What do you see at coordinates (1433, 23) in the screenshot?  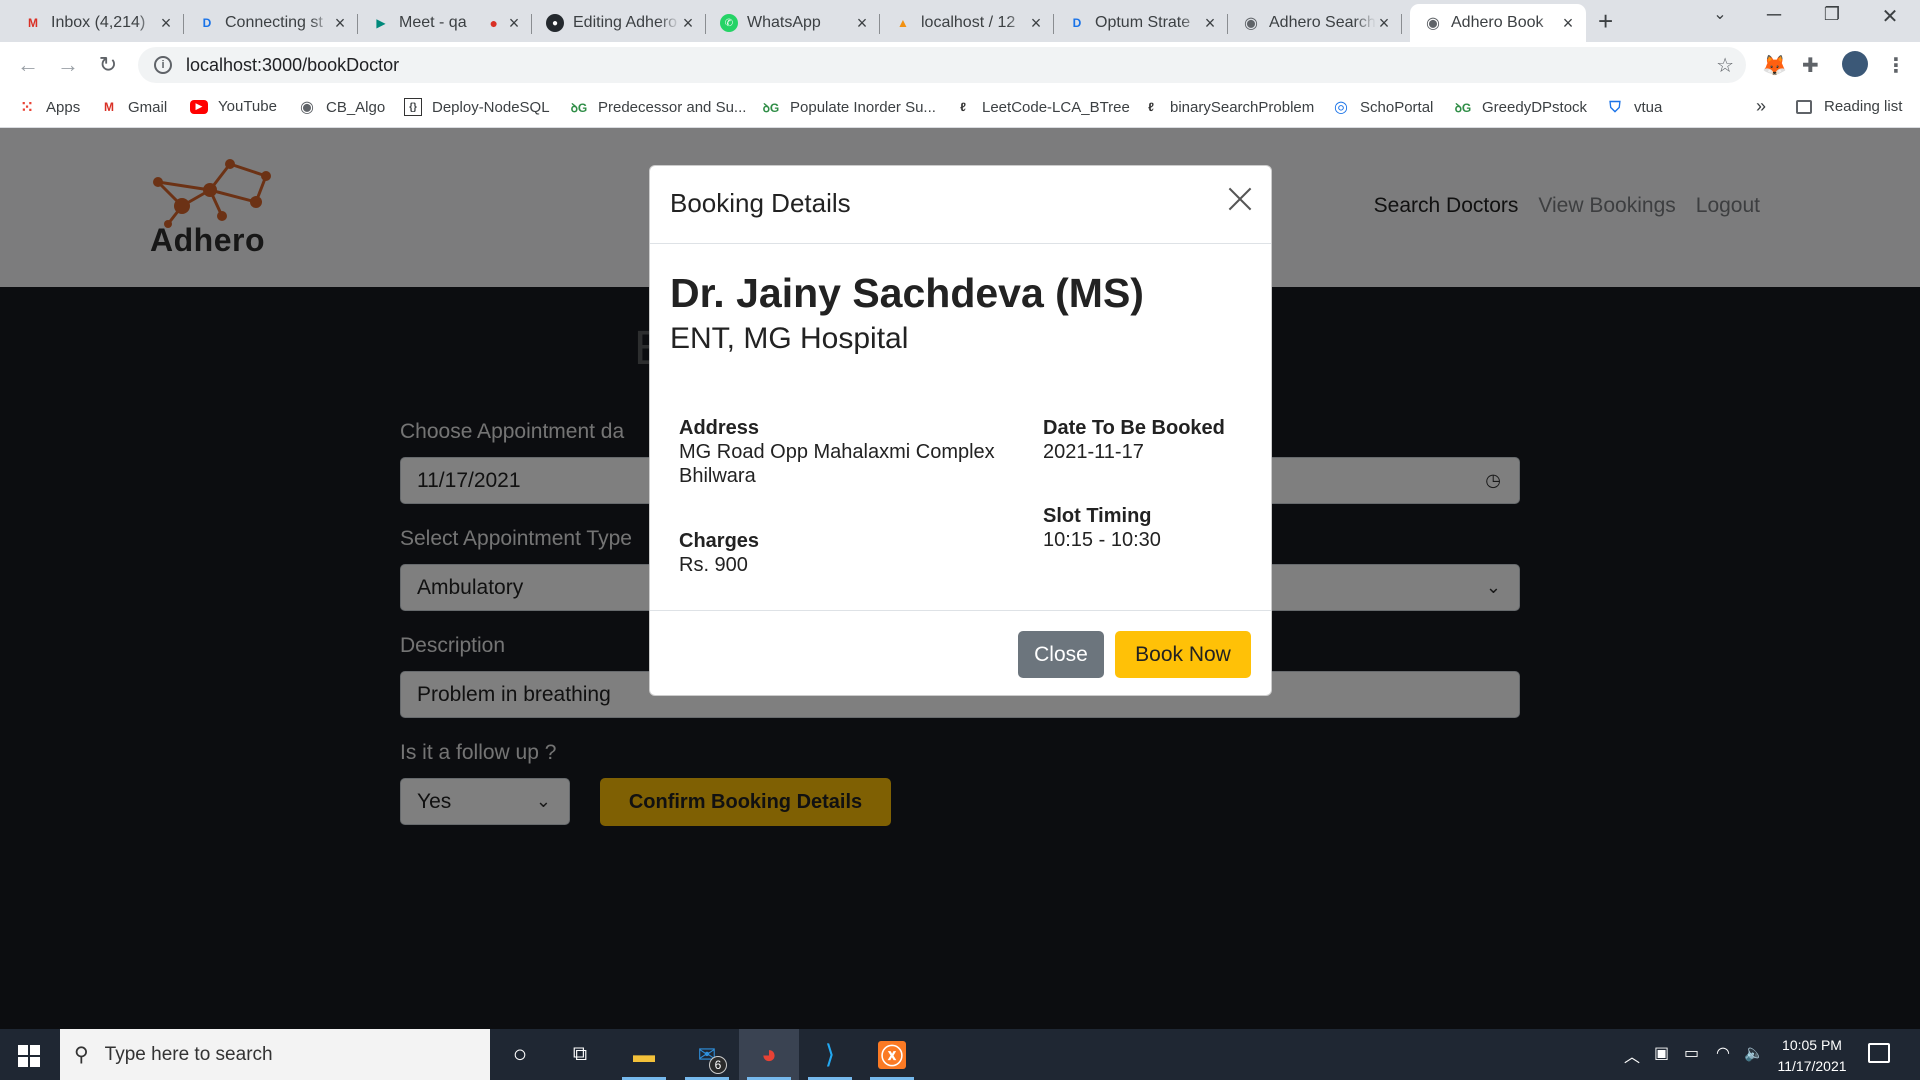 I see `globe-icon: ◉` at bounding box center [1433, 23].